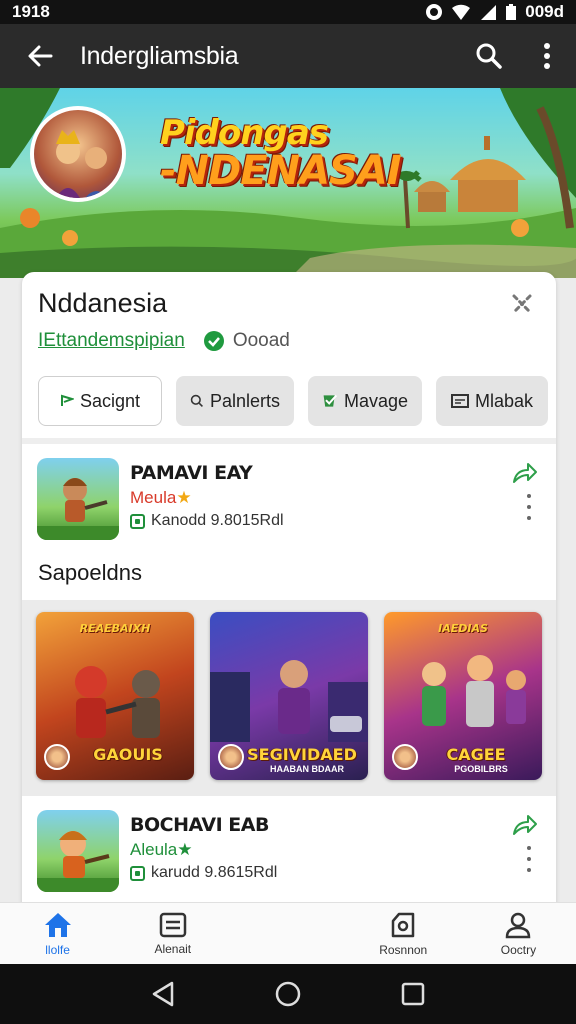  What do you see at coordinates (463, 628) in the screenshot?
I see `tile-top-text: IAEDIAS` at bounding box center [463, 628].